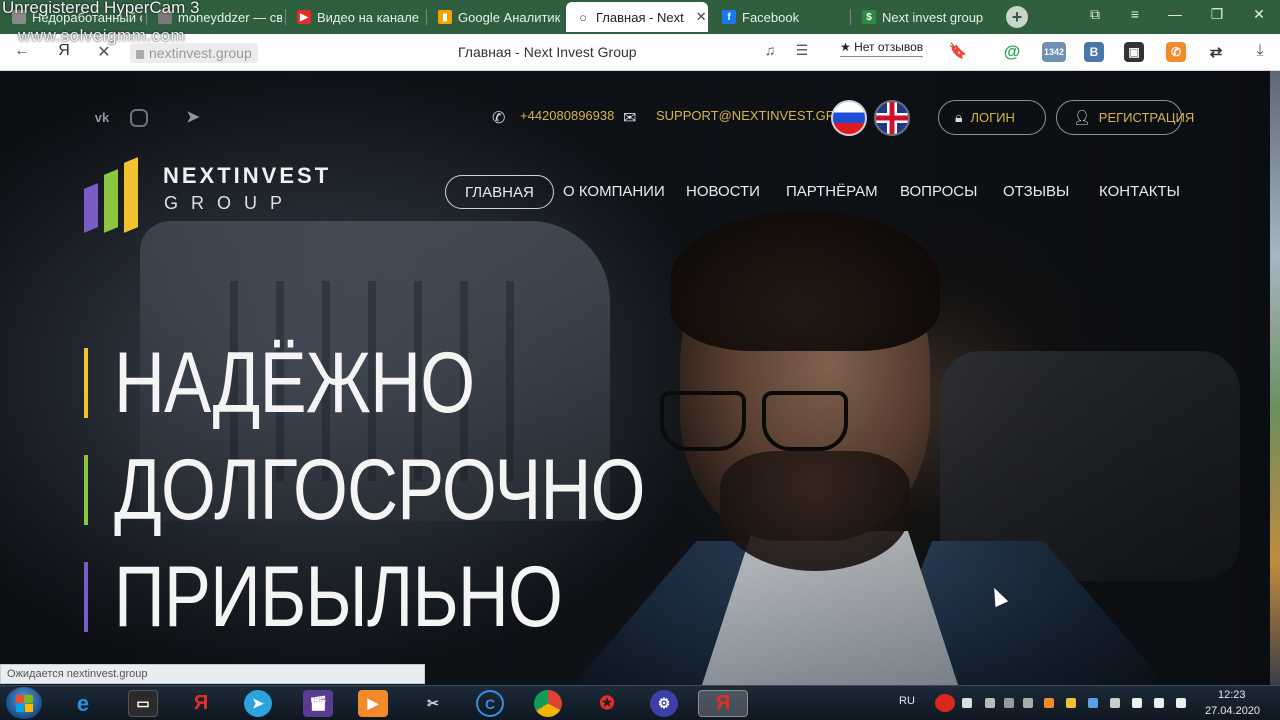 Image resolution: width=1280 pixels, height=720 pixels. Describe the element at coordinates (499, 118) in the screenshot. I see `phone-icon: ✆` at that location.